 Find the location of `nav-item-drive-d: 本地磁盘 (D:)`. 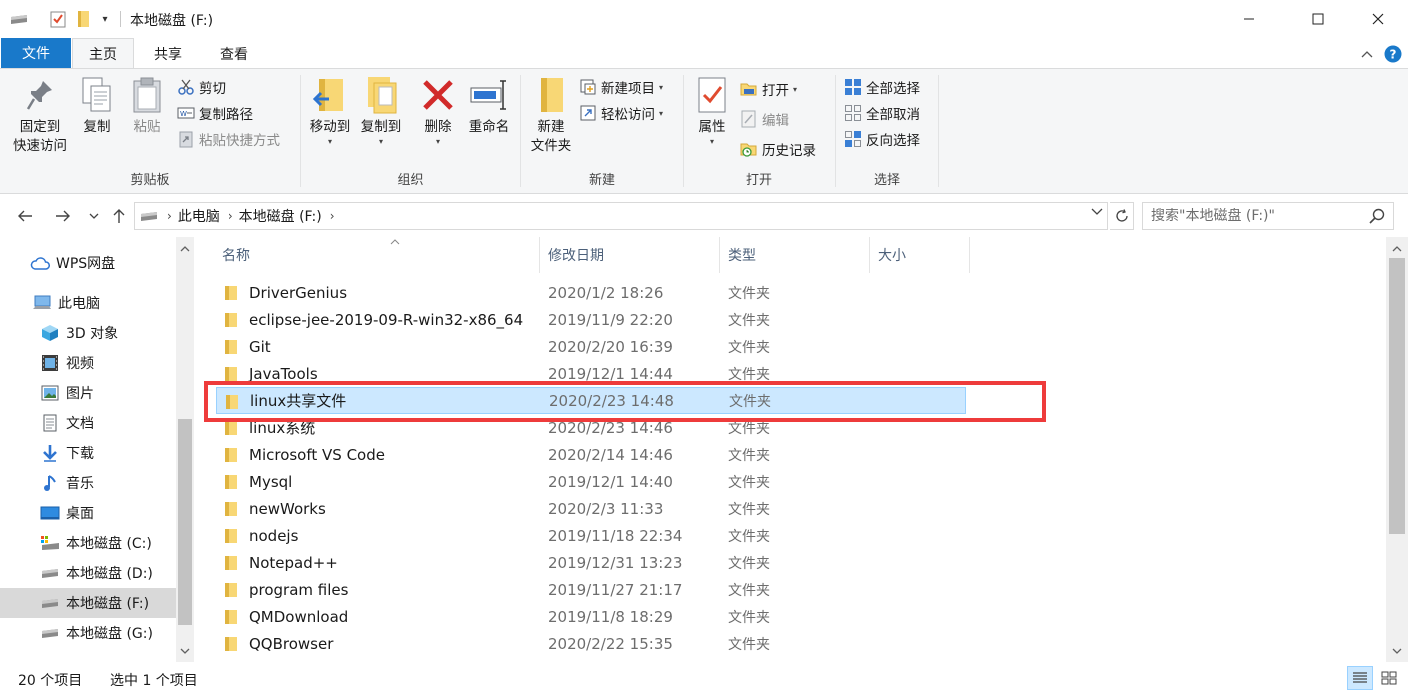

nav-item-drive-d: 本地磁盘 (D:) is located at coordinates (88, 573).